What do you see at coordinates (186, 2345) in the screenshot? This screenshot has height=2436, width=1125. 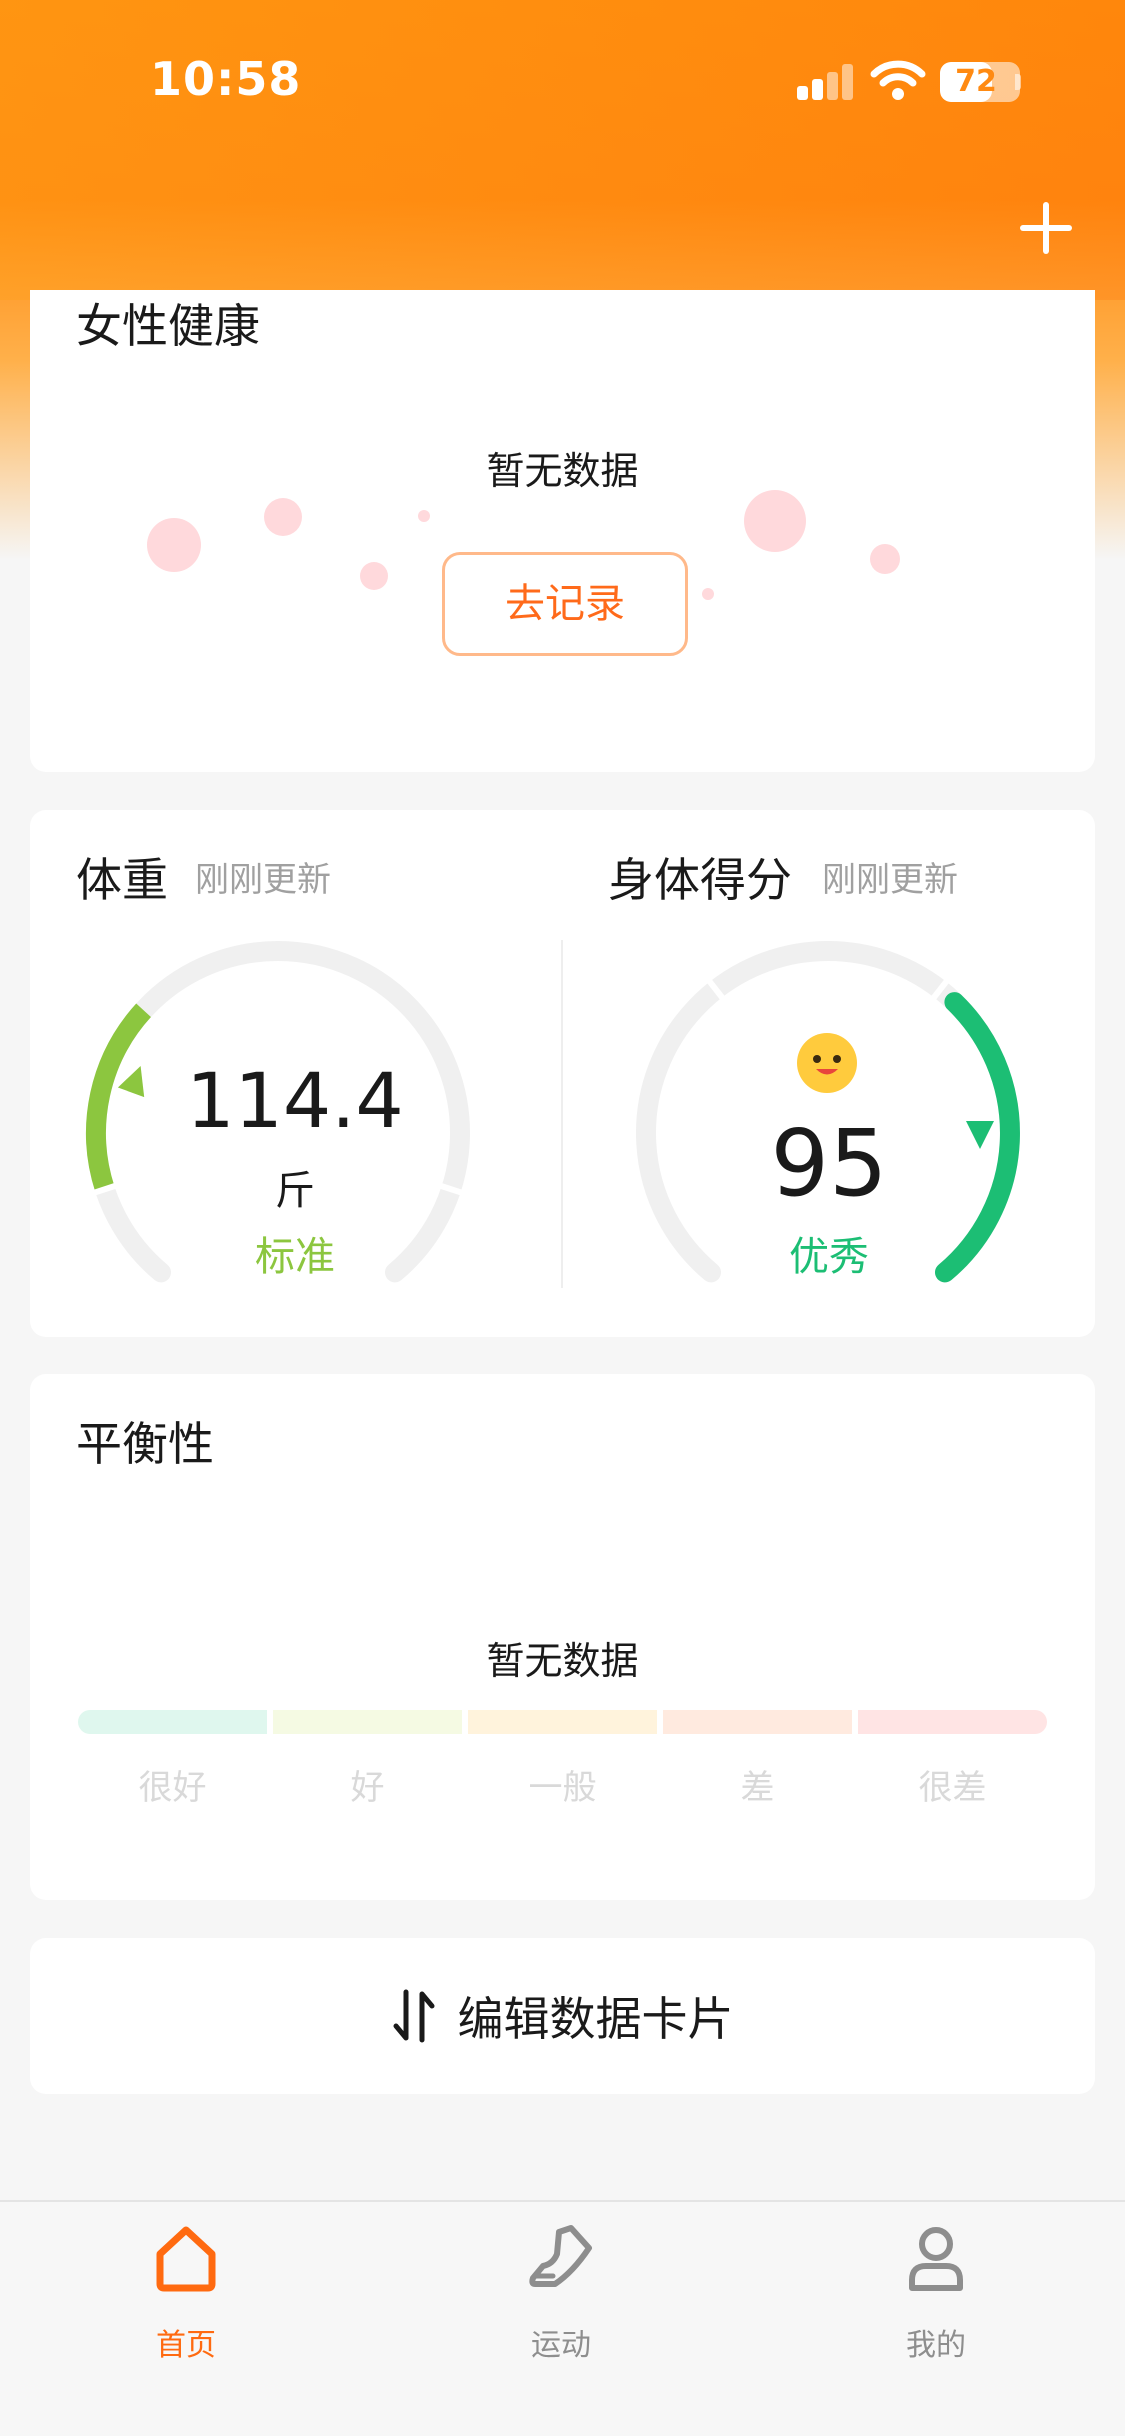 I see `tab-home-label: 首页` at bounding box center [186, 2345].